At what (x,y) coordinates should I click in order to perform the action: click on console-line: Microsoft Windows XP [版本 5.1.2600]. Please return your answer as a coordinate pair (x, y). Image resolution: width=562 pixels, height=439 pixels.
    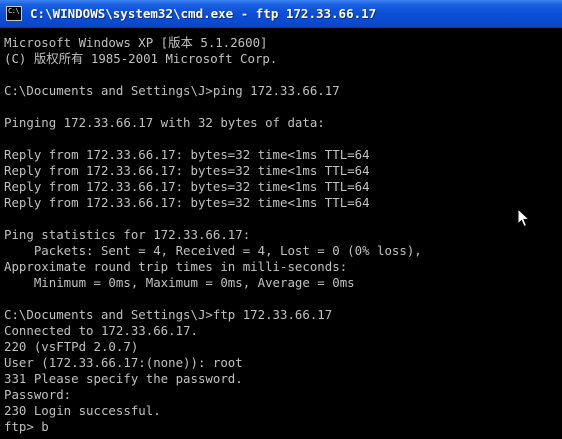
    Looking at the image, I should click on (136, 42).